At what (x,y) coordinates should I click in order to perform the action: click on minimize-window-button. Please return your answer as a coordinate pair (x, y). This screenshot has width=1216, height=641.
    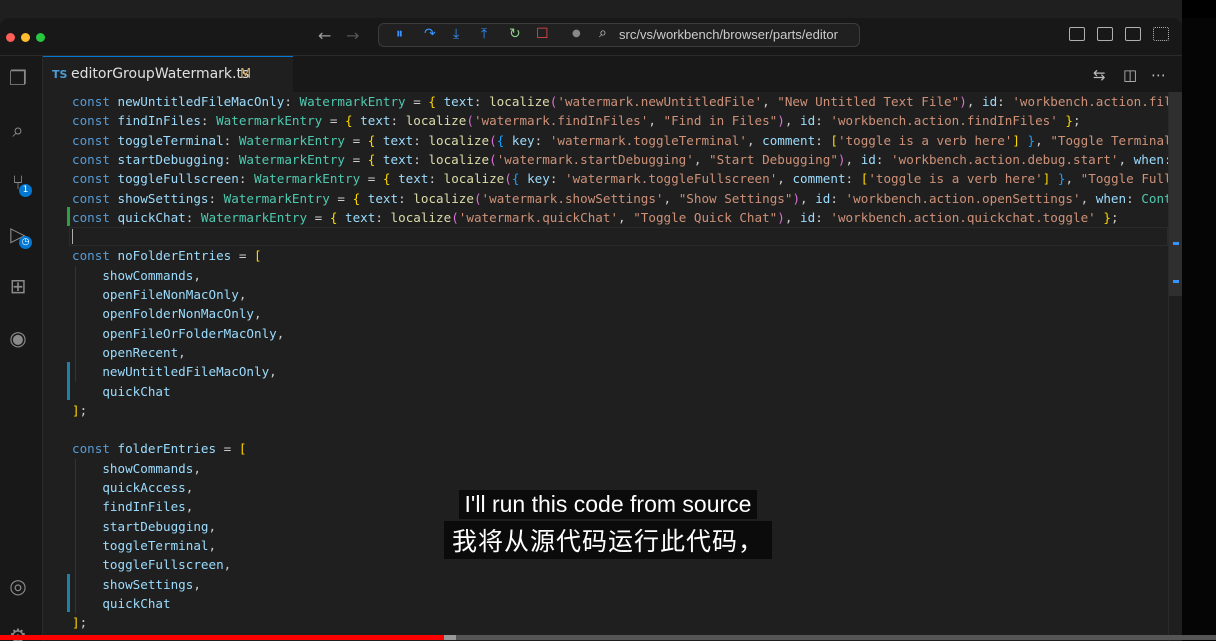
    Looking at the image, I should click on (25, 37).